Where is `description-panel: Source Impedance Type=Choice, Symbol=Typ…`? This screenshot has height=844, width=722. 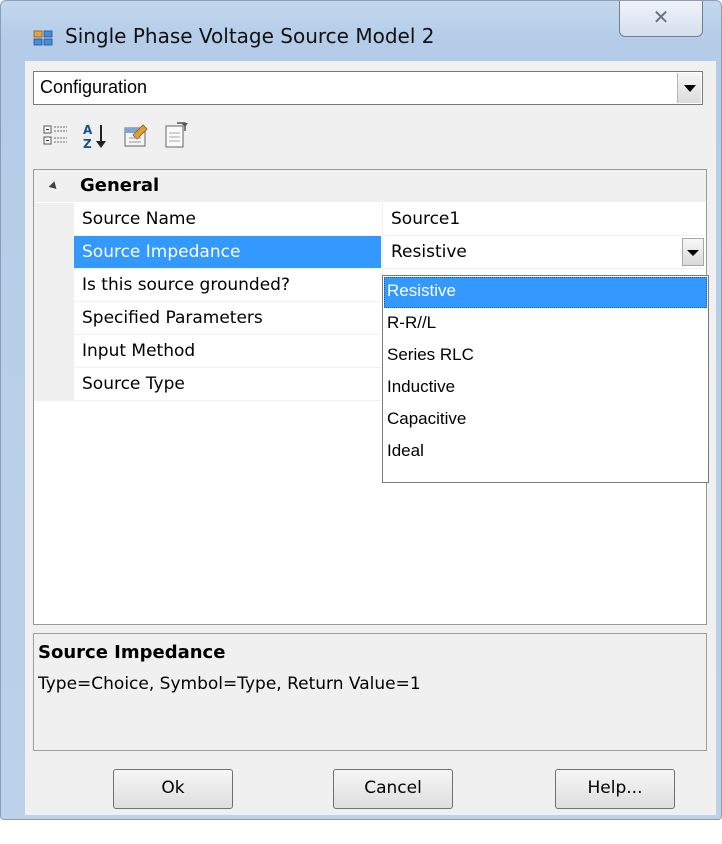 description-panel: Source Impedance Type=Choice, Symbol=Typ… is located at coordinates (370, 692).